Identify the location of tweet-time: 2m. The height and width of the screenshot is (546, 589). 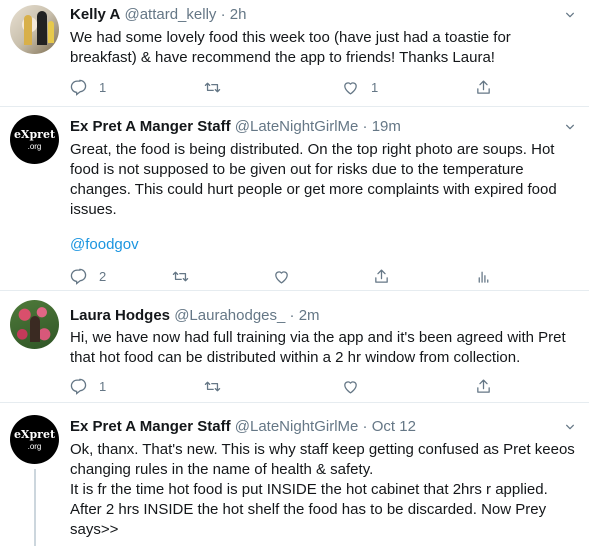
(309, 315).